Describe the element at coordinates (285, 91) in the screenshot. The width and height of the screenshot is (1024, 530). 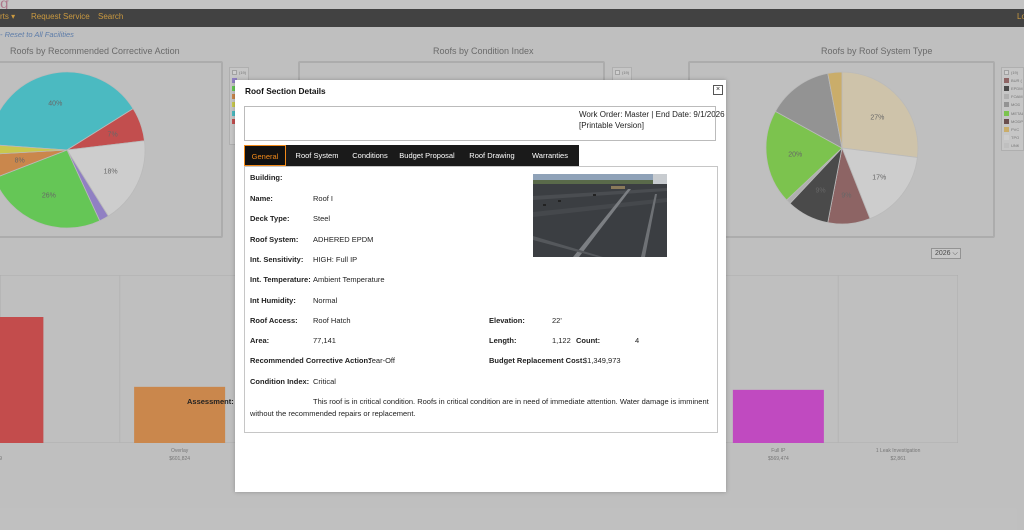
I see `dialog-title: Roof Section Details` at that location.